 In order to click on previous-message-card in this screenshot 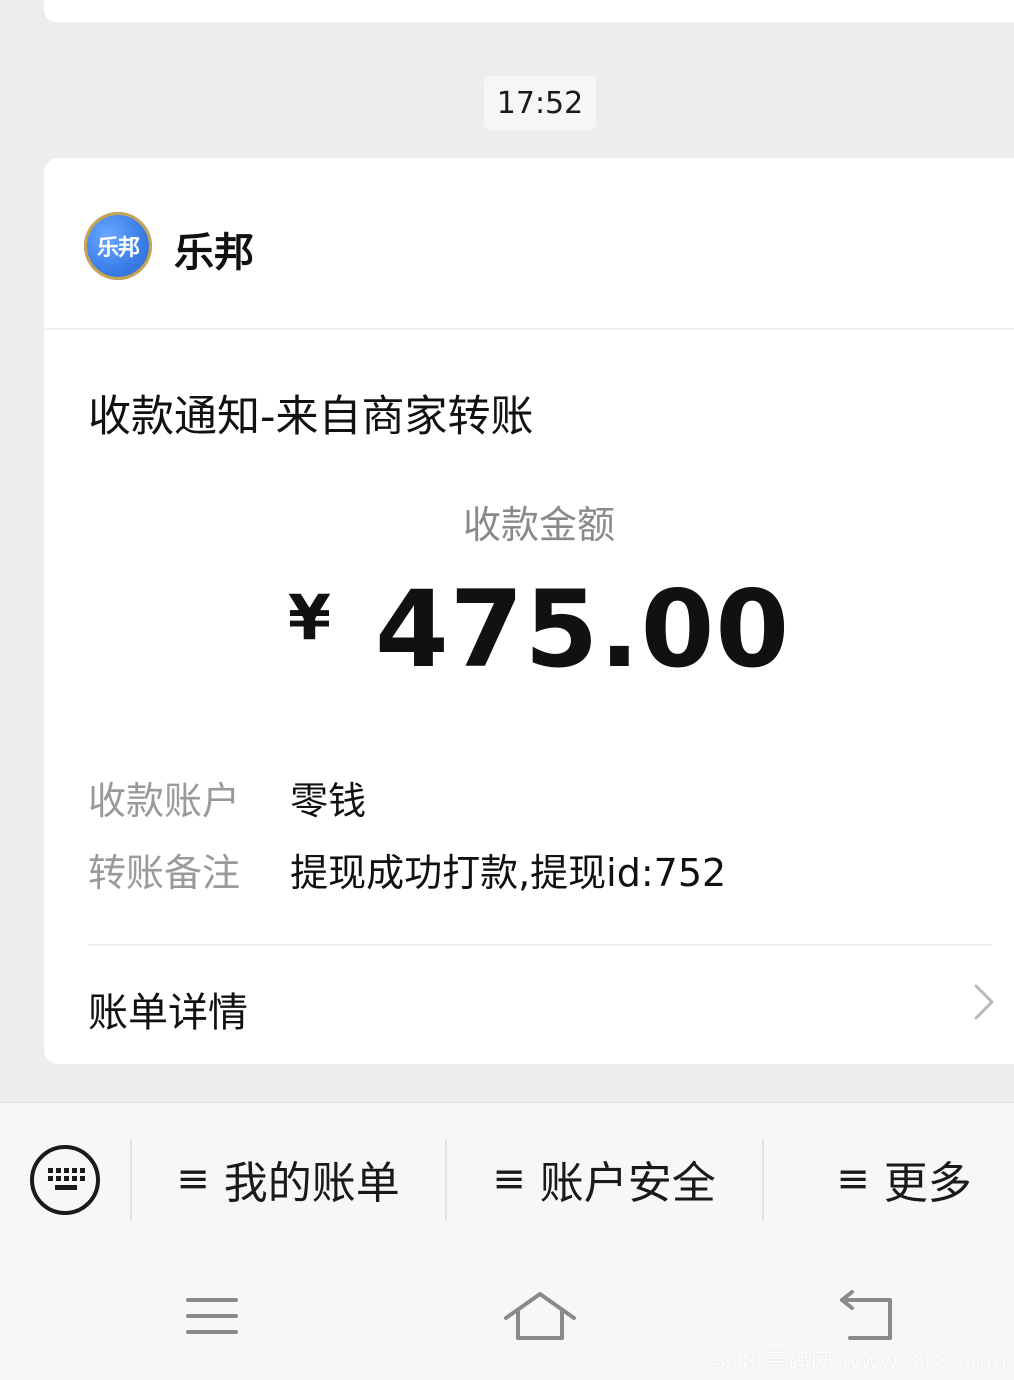, I will do `click(529, 11)`.